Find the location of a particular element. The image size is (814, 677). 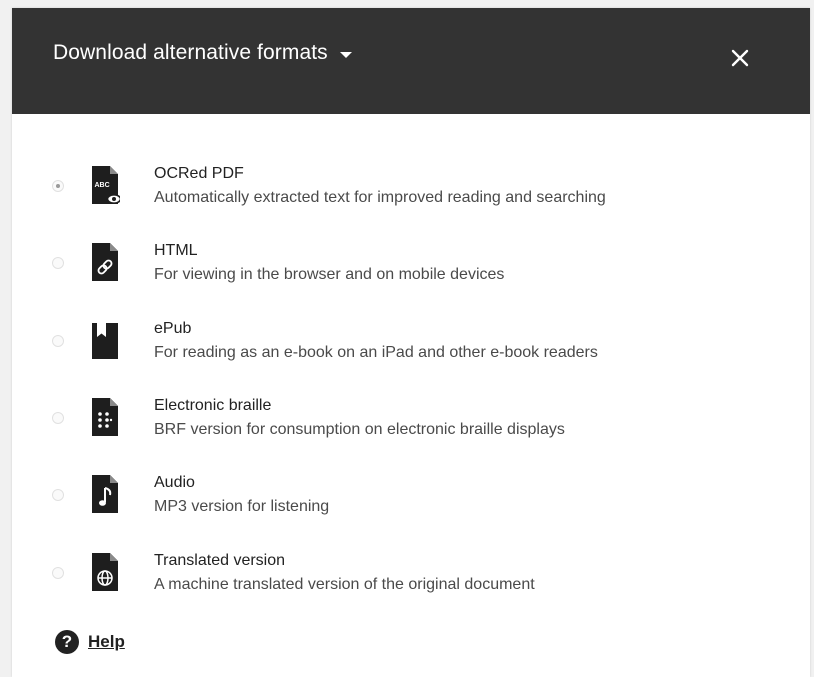

option-title: ePub is located at coordinates (173, 328).